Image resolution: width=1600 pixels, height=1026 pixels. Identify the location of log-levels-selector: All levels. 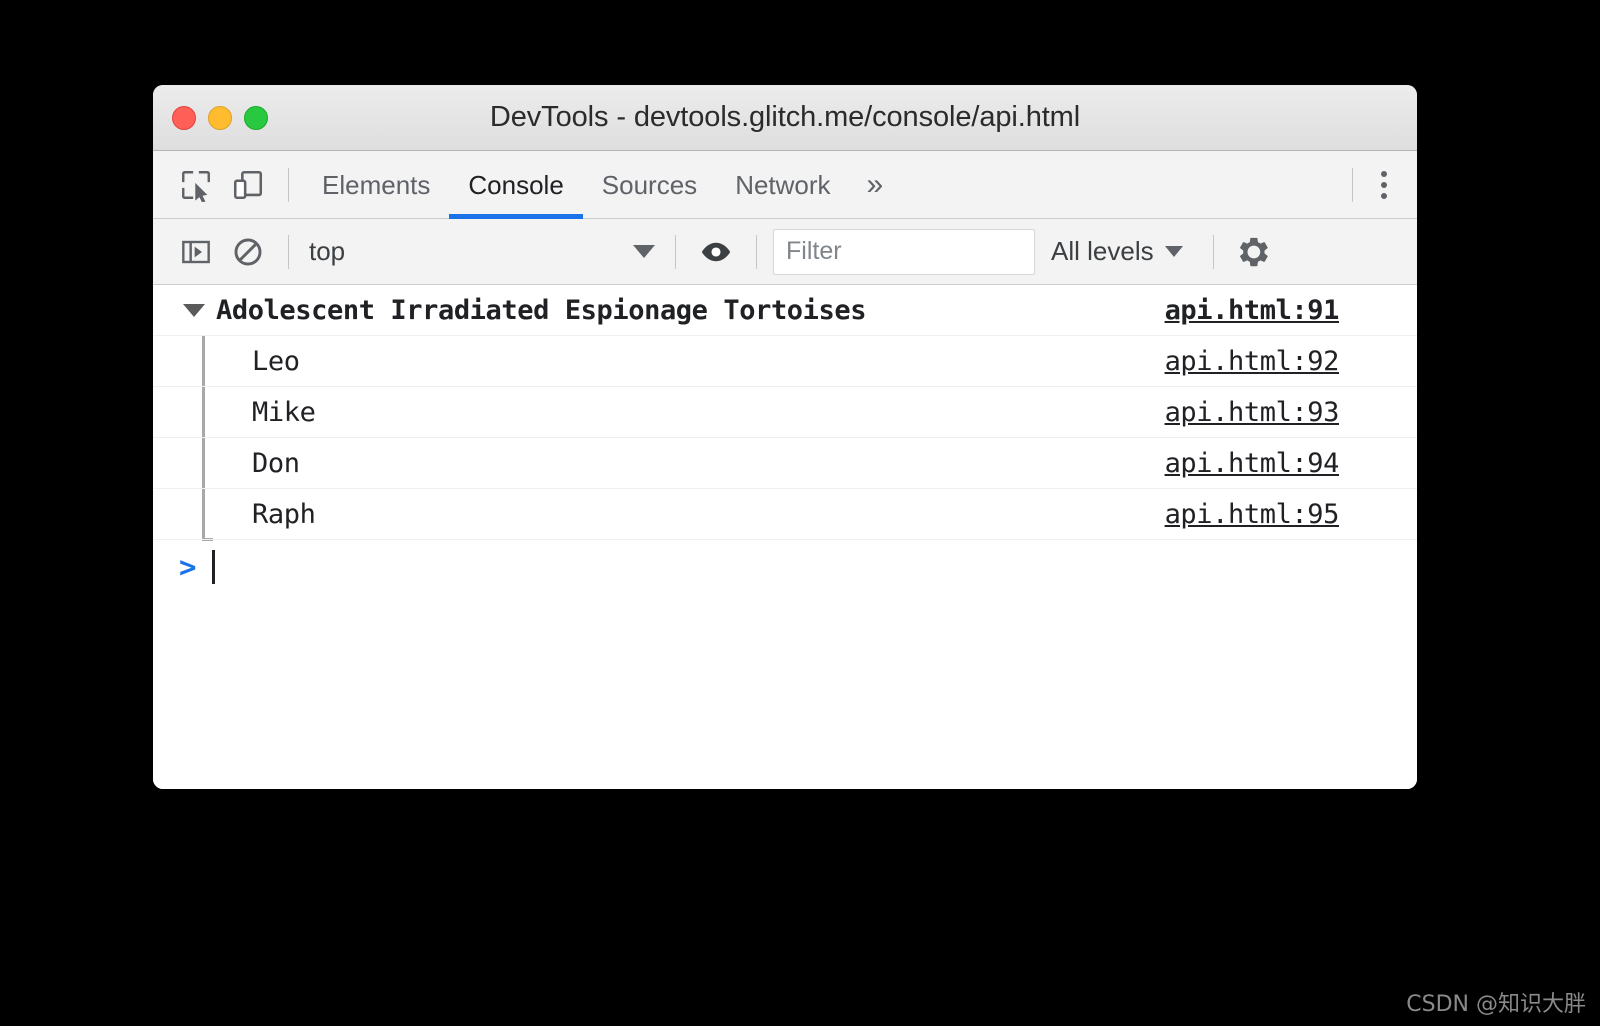
(1117, 252).